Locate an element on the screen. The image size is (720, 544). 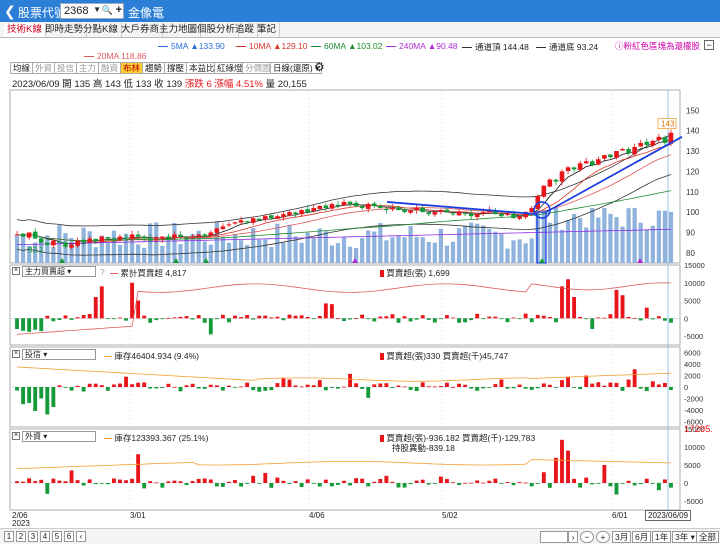
xlabel-current-date: 2023/06/09 is located at coordinates (668, 515).